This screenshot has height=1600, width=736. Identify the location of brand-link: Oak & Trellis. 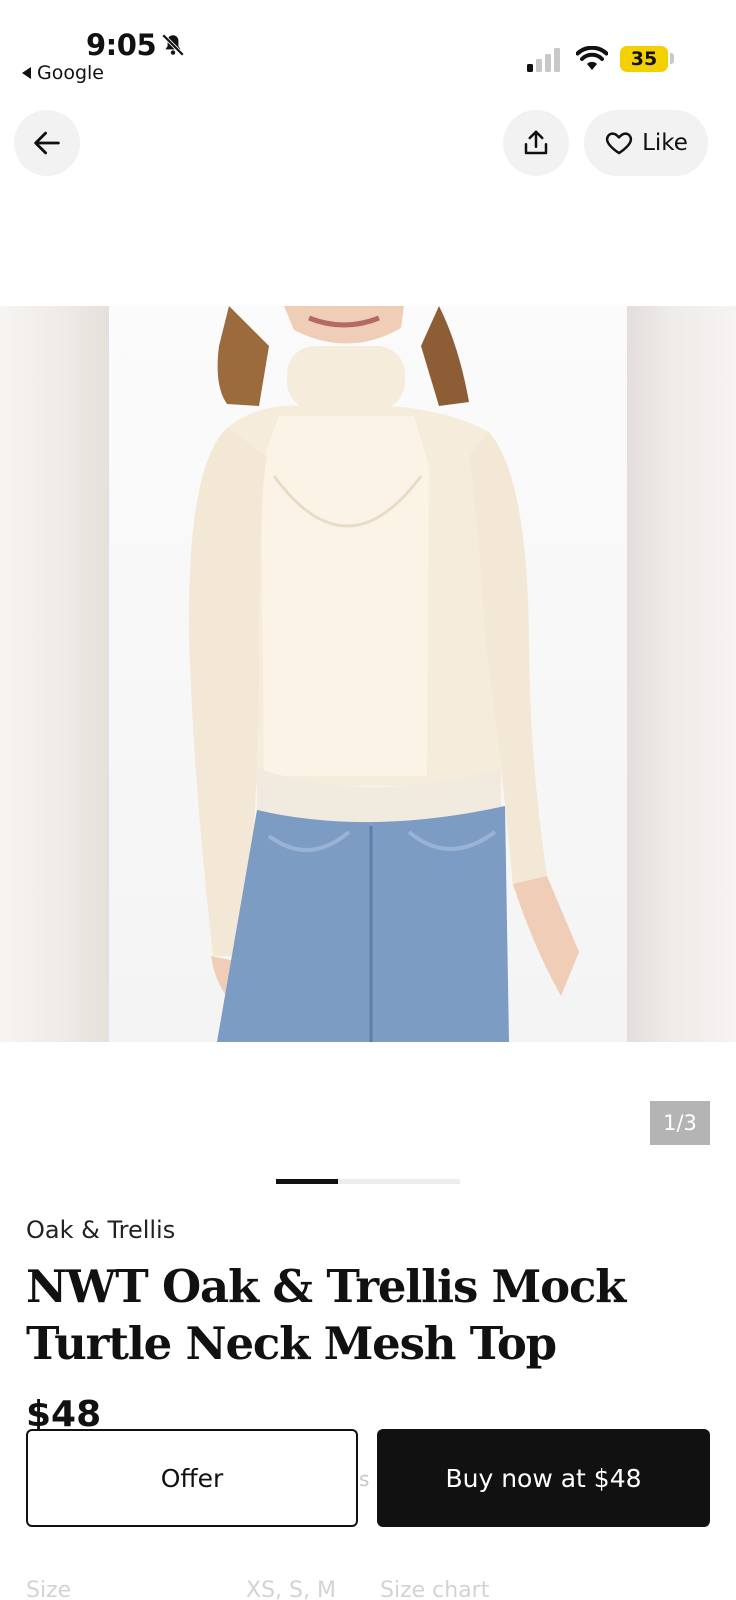
(100, 1230).